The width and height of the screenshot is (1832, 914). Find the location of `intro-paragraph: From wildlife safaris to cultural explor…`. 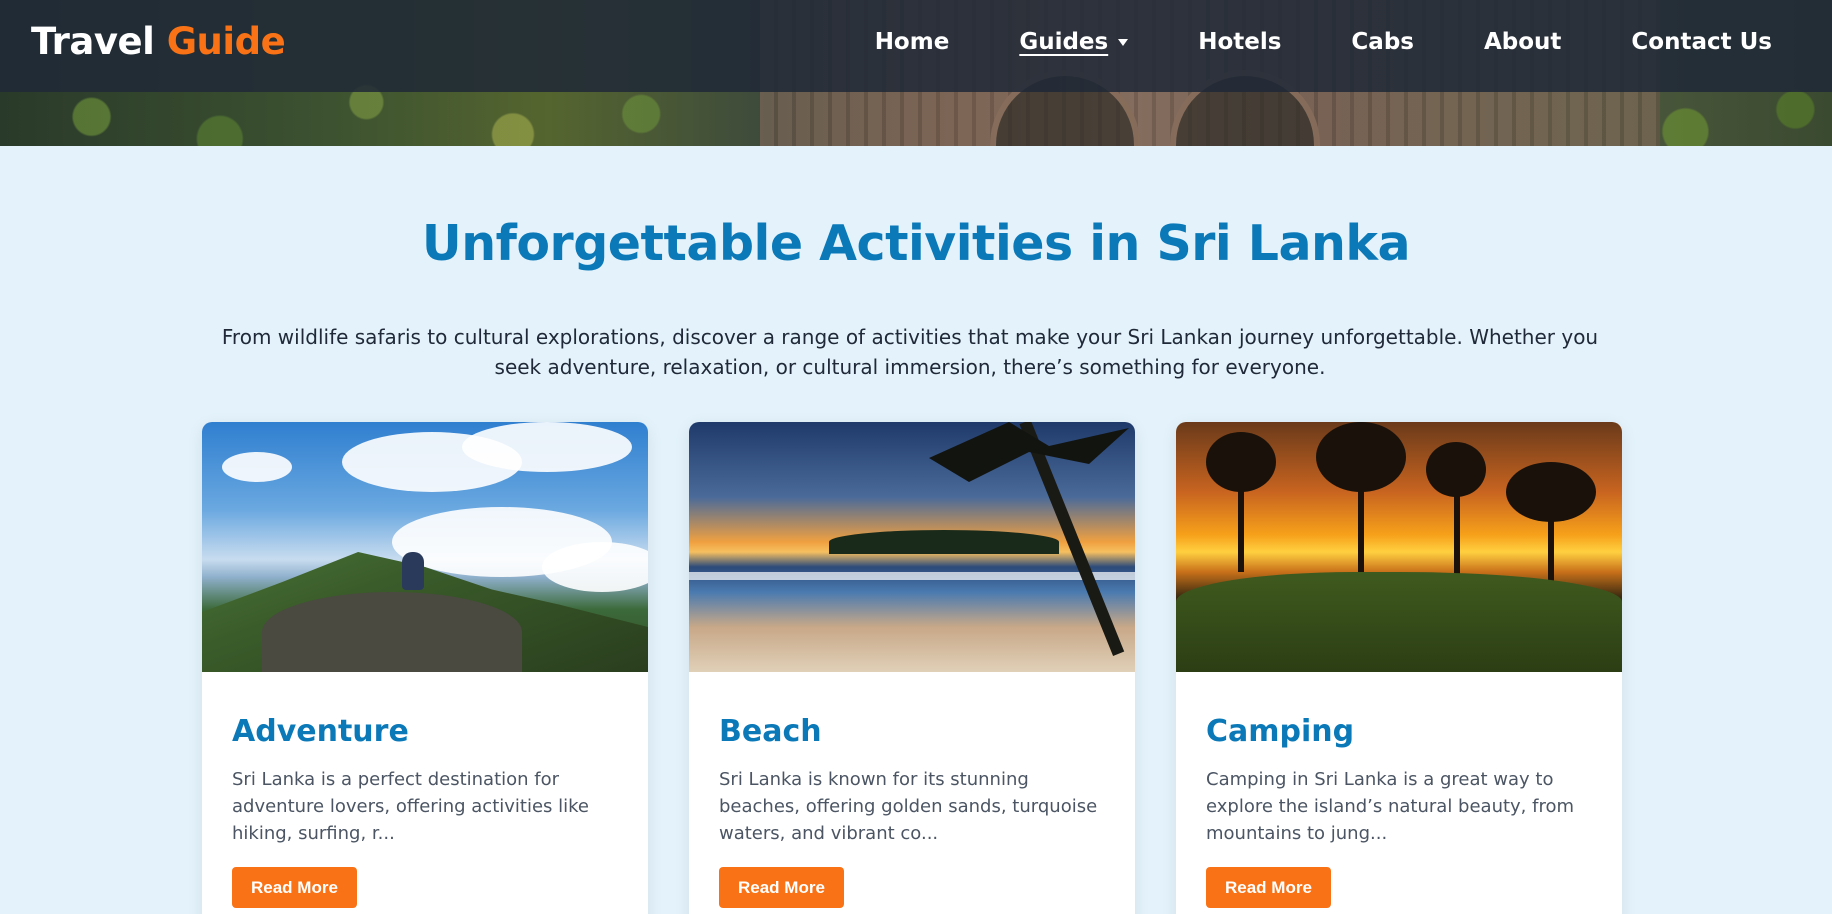

intro-paragraph: From wildlife safaris to cultural explor… is located at coordinates (910, 352).